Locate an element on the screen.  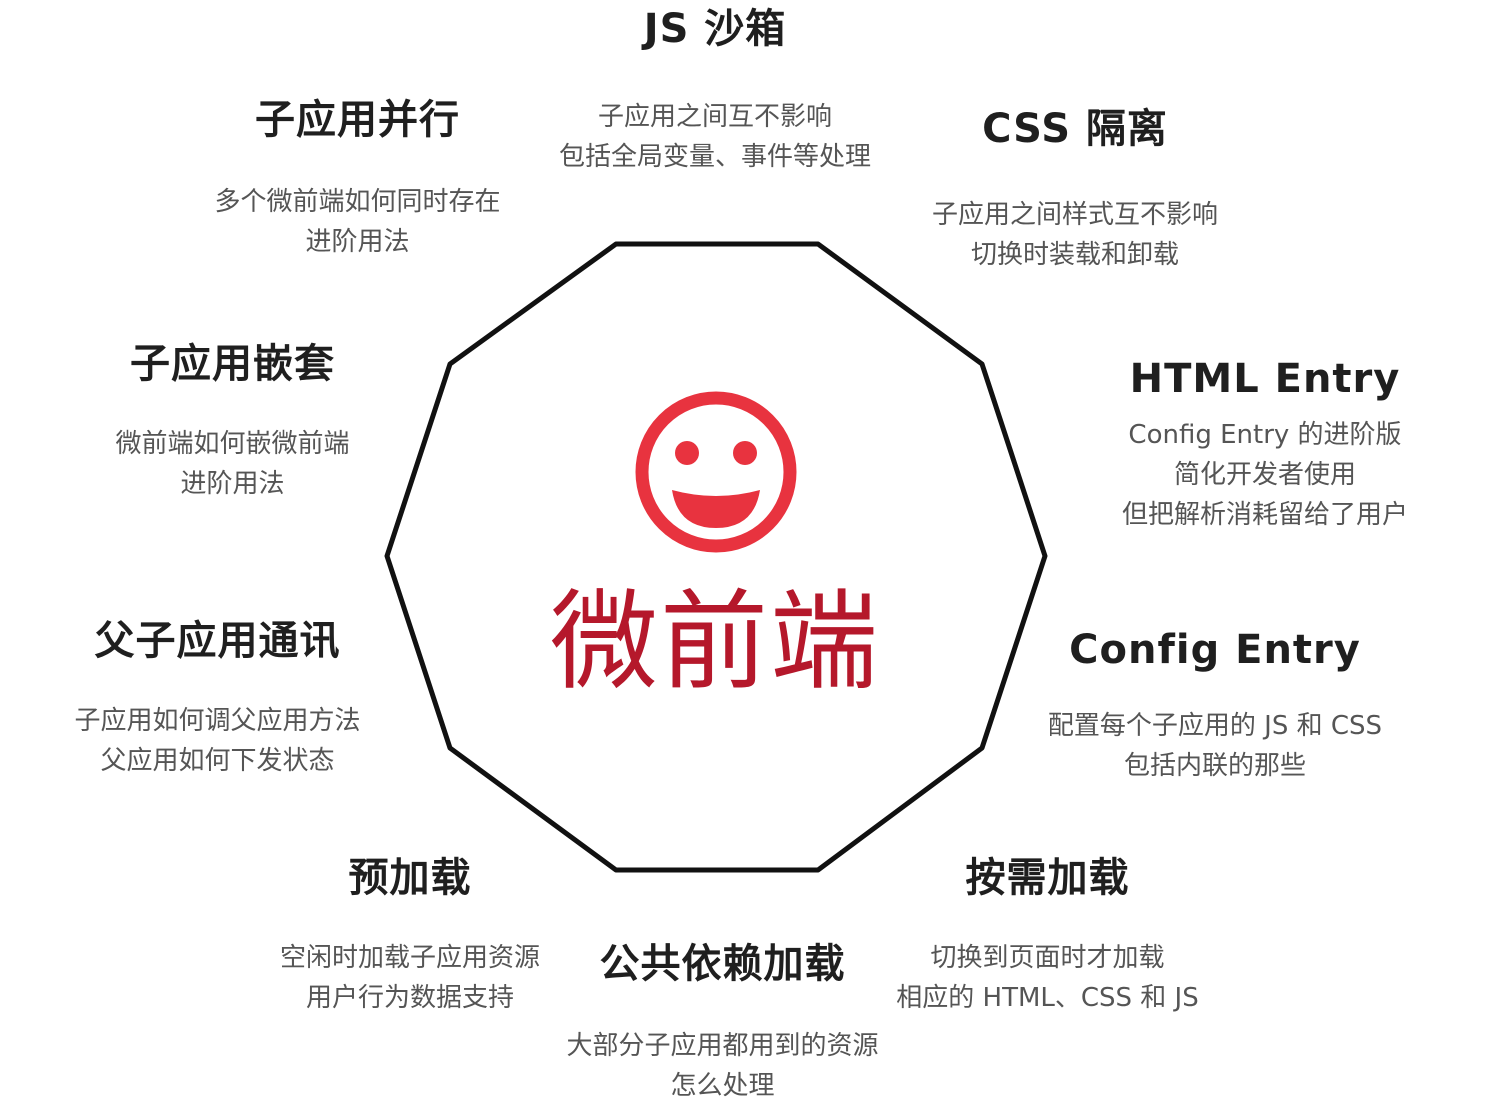
feature-title: 子应用并行 is located at coordinates (357, 120).